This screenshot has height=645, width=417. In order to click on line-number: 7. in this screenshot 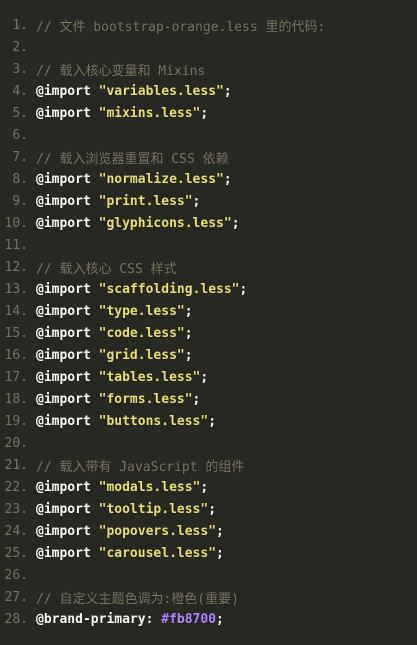, I will do `click(20, 157)`.